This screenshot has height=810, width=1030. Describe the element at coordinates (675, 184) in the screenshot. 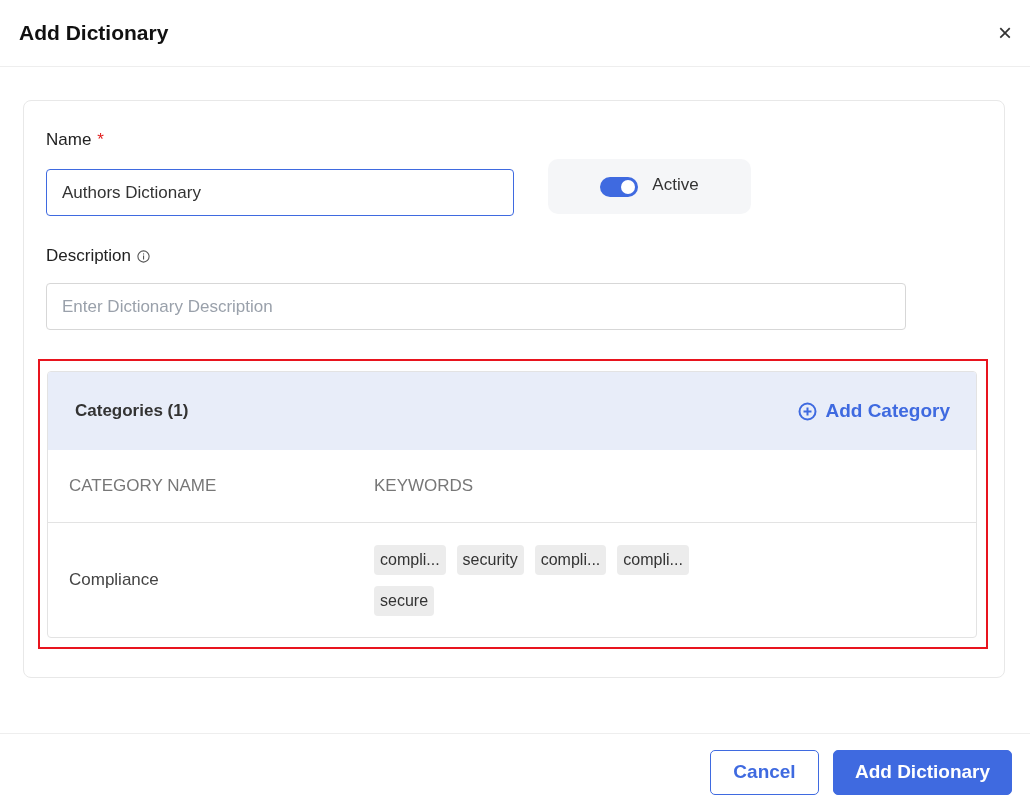

I see `switch-label: Active` at that location.